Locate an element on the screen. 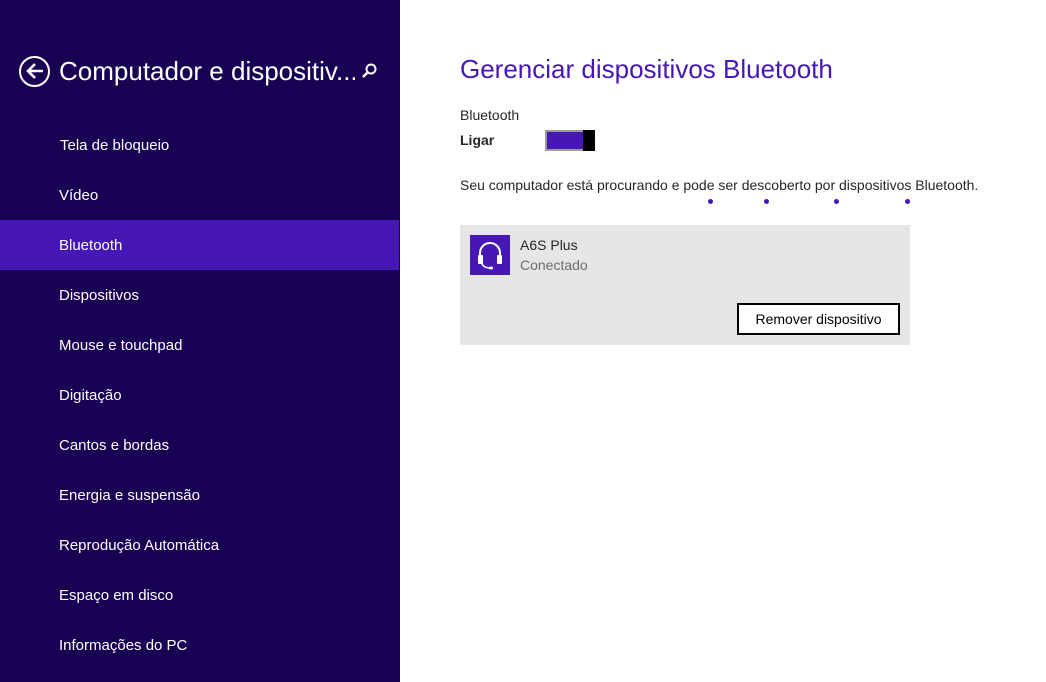 The image size is (1046, 682). sidebar-item-digitacao: Digitação is located at coordinates (199, 395).